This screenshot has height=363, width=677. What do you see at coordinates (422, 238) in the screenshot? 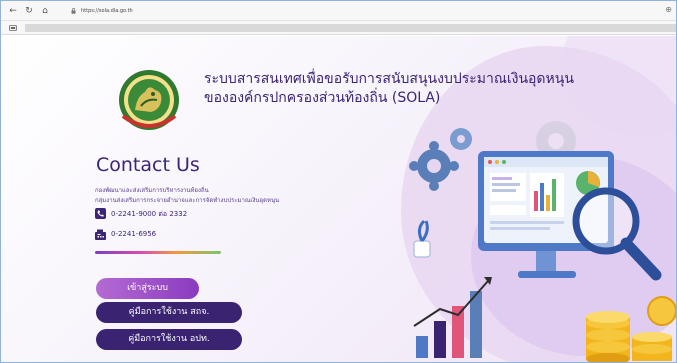
I see `plant-icon` at bounding box center [422, 238].